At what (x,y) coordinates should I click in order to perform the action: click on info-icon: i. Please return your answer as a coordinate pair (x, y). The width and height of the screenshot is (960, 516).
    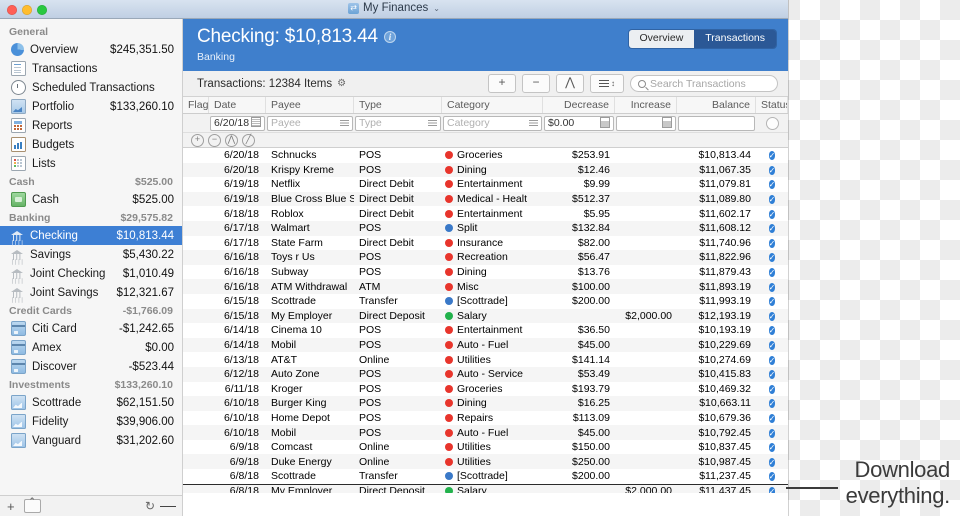
    Looking at the image, I should click on (389, 37).